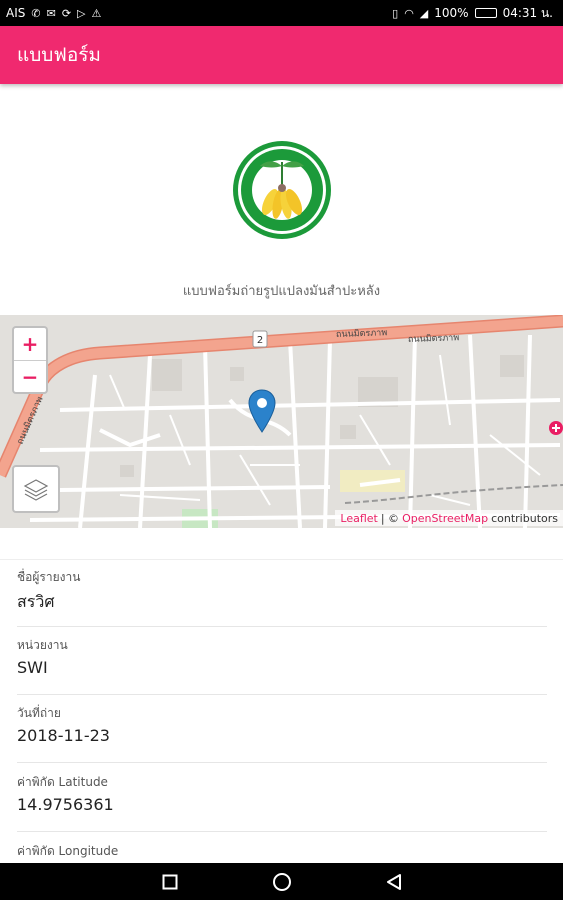  Describe the element at coordinates (282, 729) in the screenshot. I see `field-photo-date: วันที่ถ่าย 2018-11-23` at that location.